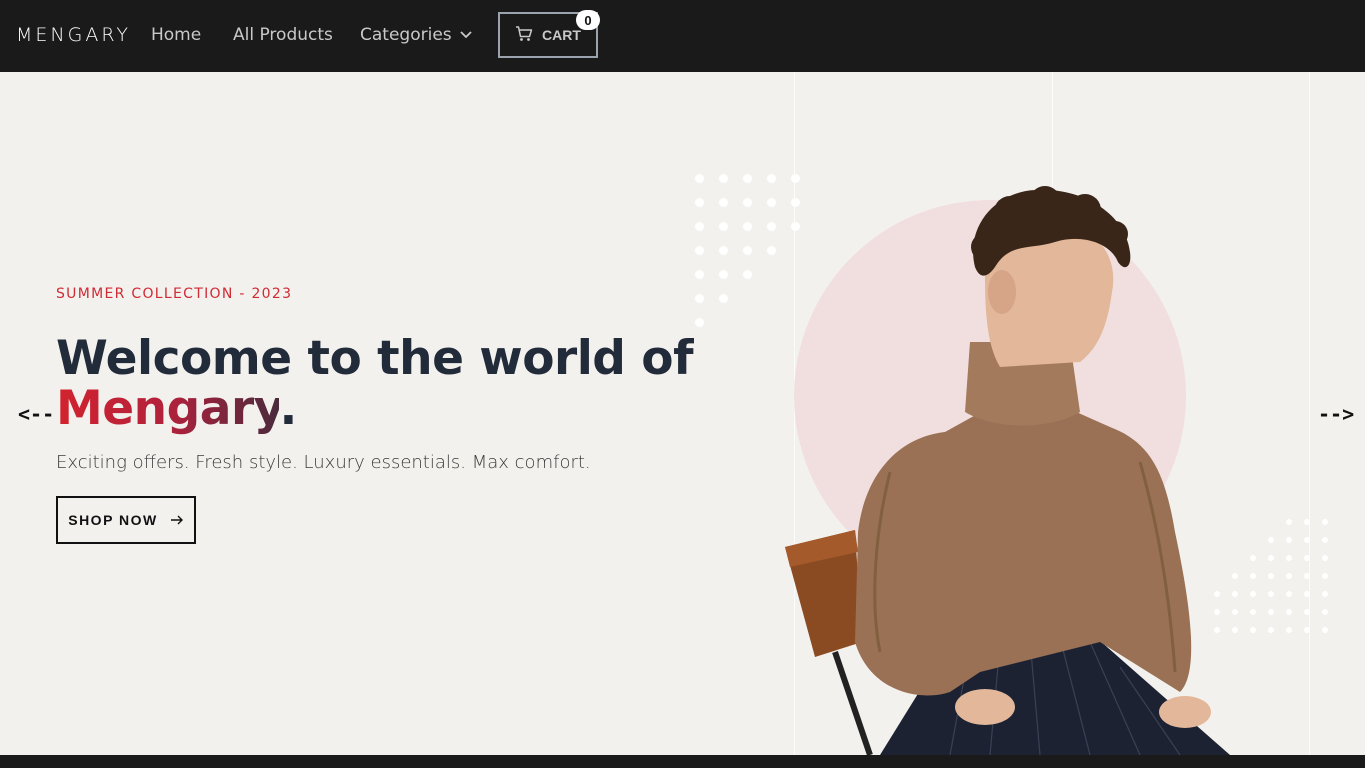 The width and height of the screenshot is (1365, 768). Describe the element at coordinates (375, 358) in the screenshot. I see `headline-line-1: Welcome to the world of` at that location.